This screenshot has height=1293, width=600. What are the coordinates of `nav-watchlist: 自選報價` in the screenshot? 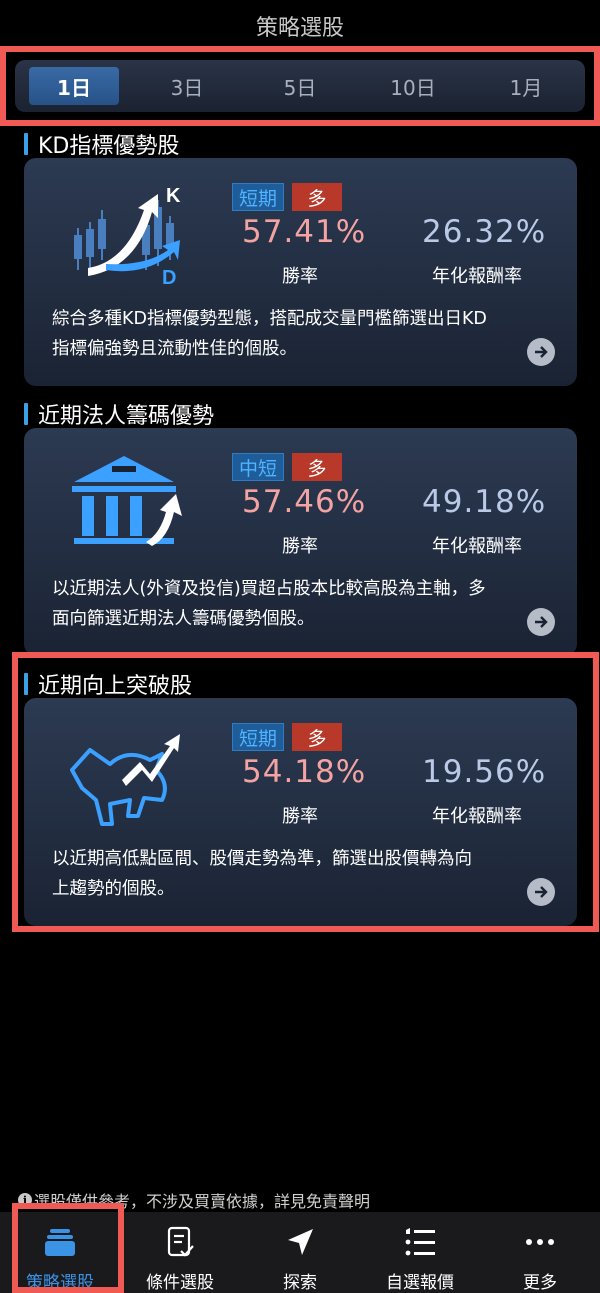 It's located at (420, 1252).